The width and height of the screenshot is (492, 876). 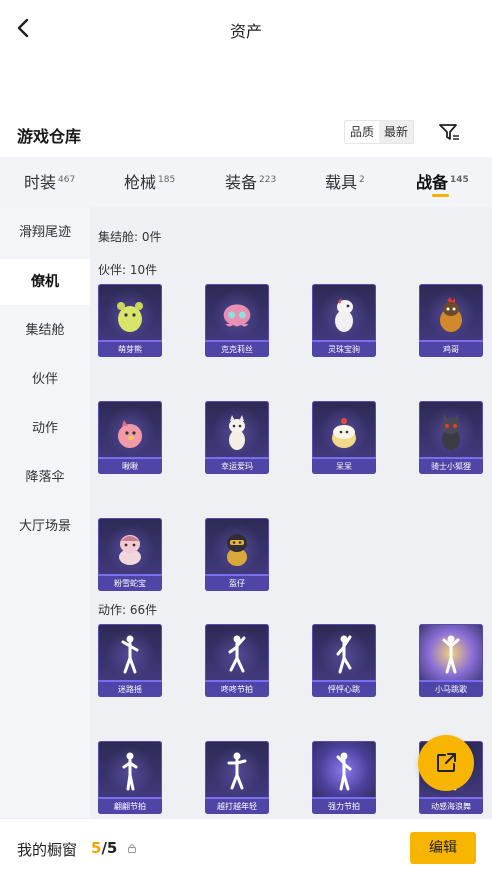 I want to click on sidebar: 滑翔尾迹 僚机 集结舱 伙伴 动作 降落伞 大厅场景, so click(x=45, y=512).